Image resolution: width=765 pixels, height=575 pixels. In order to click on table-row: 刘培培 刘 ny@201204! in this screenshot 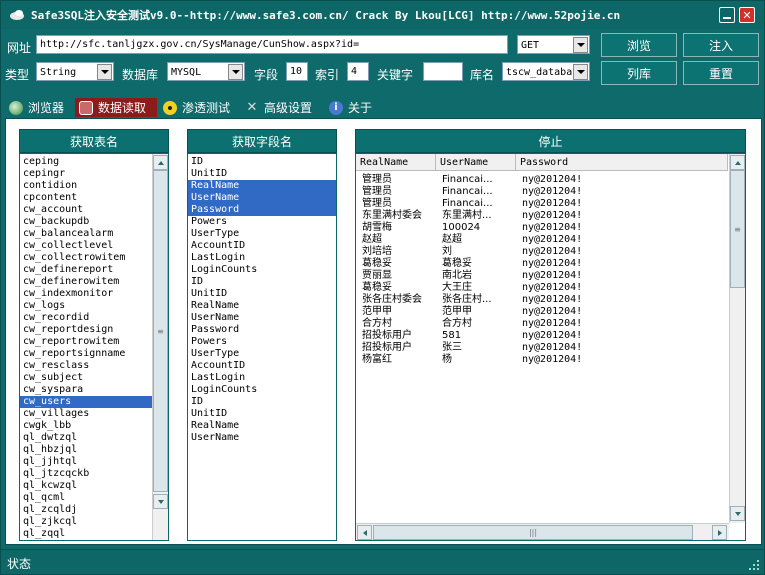, I will do `click(542, 252)`.